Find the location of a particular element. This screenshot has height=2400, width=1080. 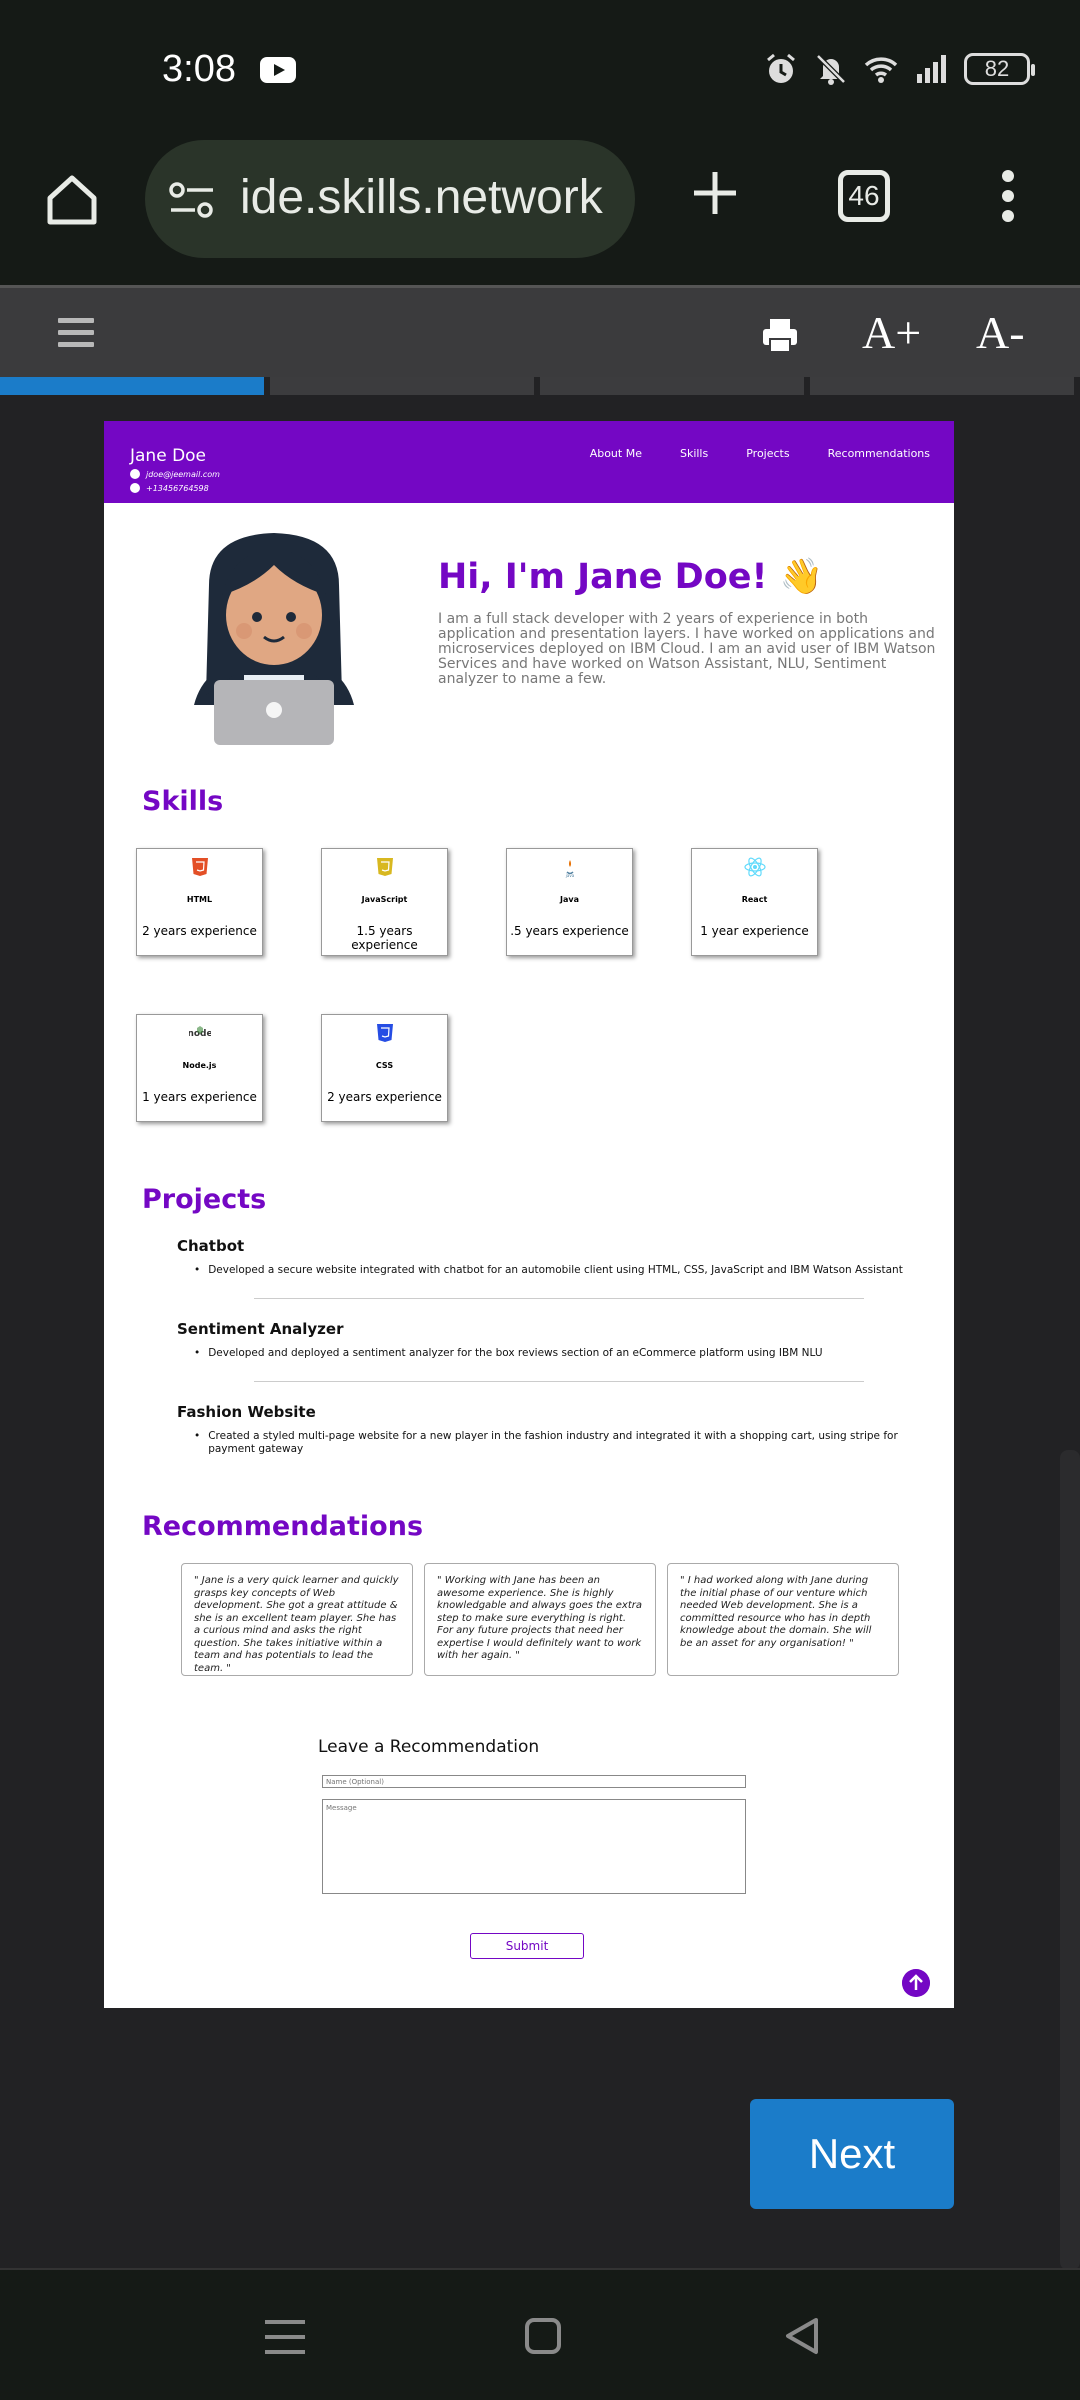

name-input is located at coordinates (534, 1781).